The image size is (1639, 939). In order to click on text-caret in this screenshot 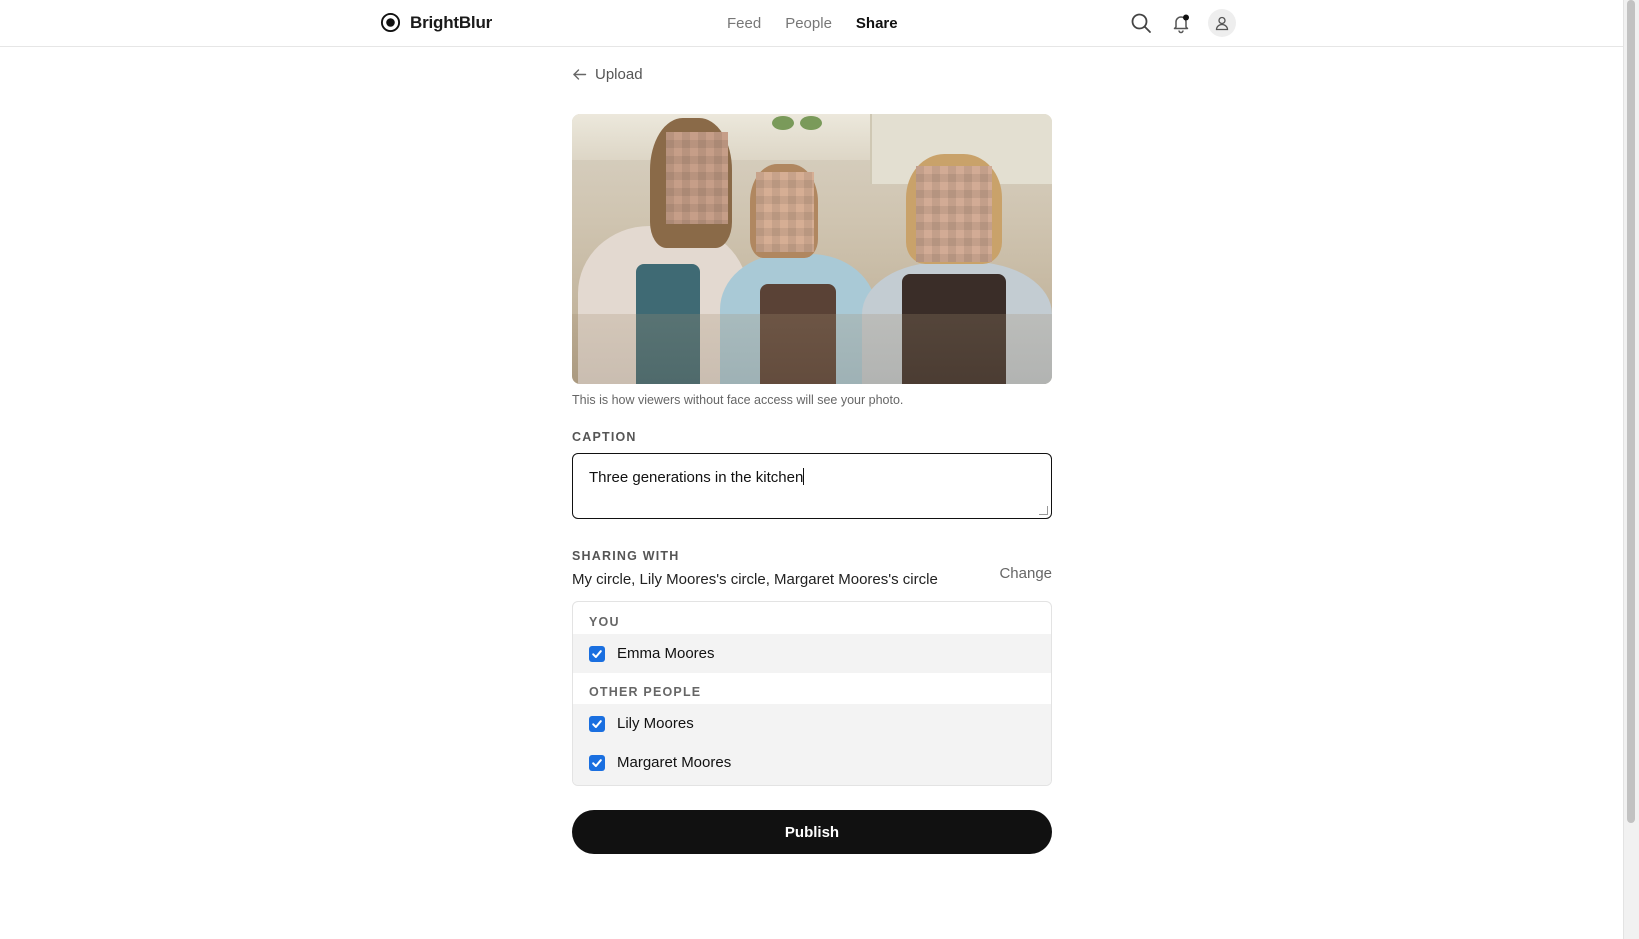, I will do `click(804, 476)`.